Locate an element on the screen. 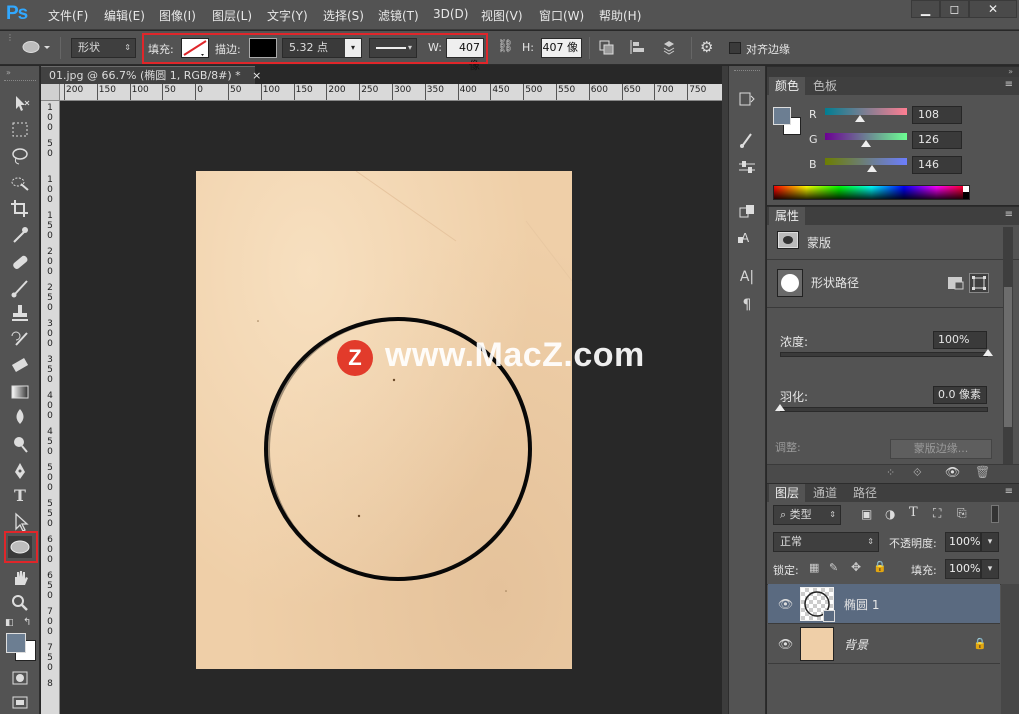  history-brush-tool-icon is located at coordinates (20, 339).